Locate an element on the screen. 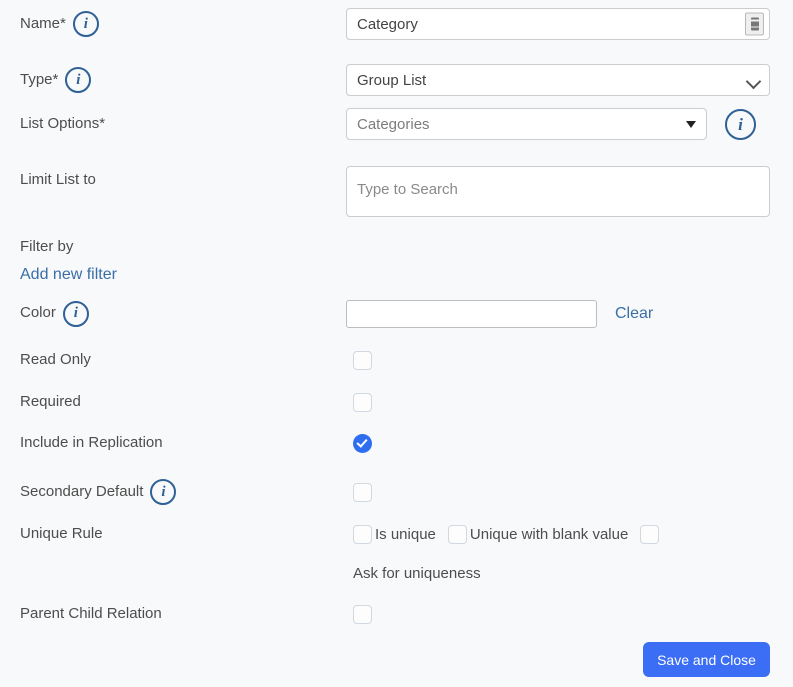  form-row-name: Name* i is located at coordinates (396, 24).